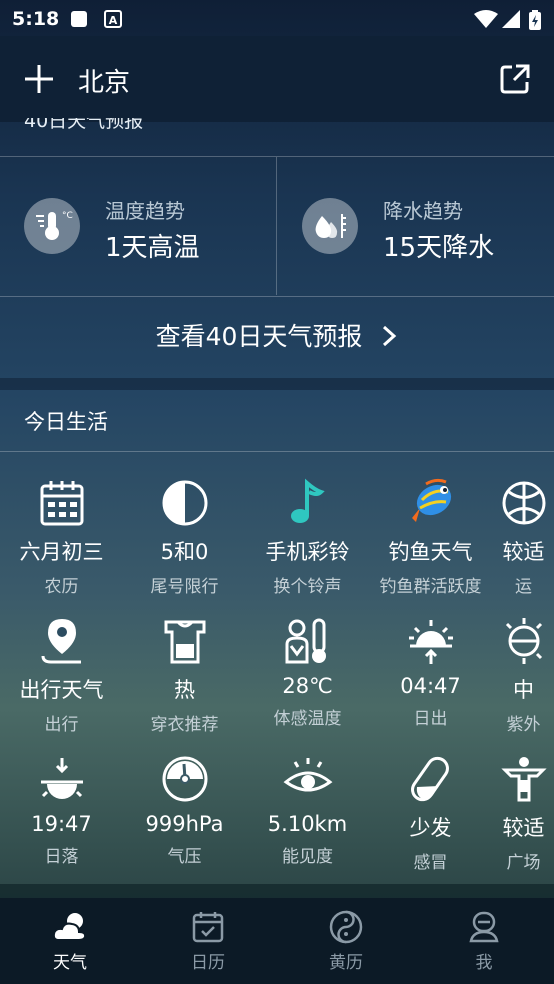 Image resolution: width=554 pixels, height=984 pixels. What do you see at coordinates (61, 857) in the screenshot?
I see `life-item-label: 日落` at bounding box center [61, 857].